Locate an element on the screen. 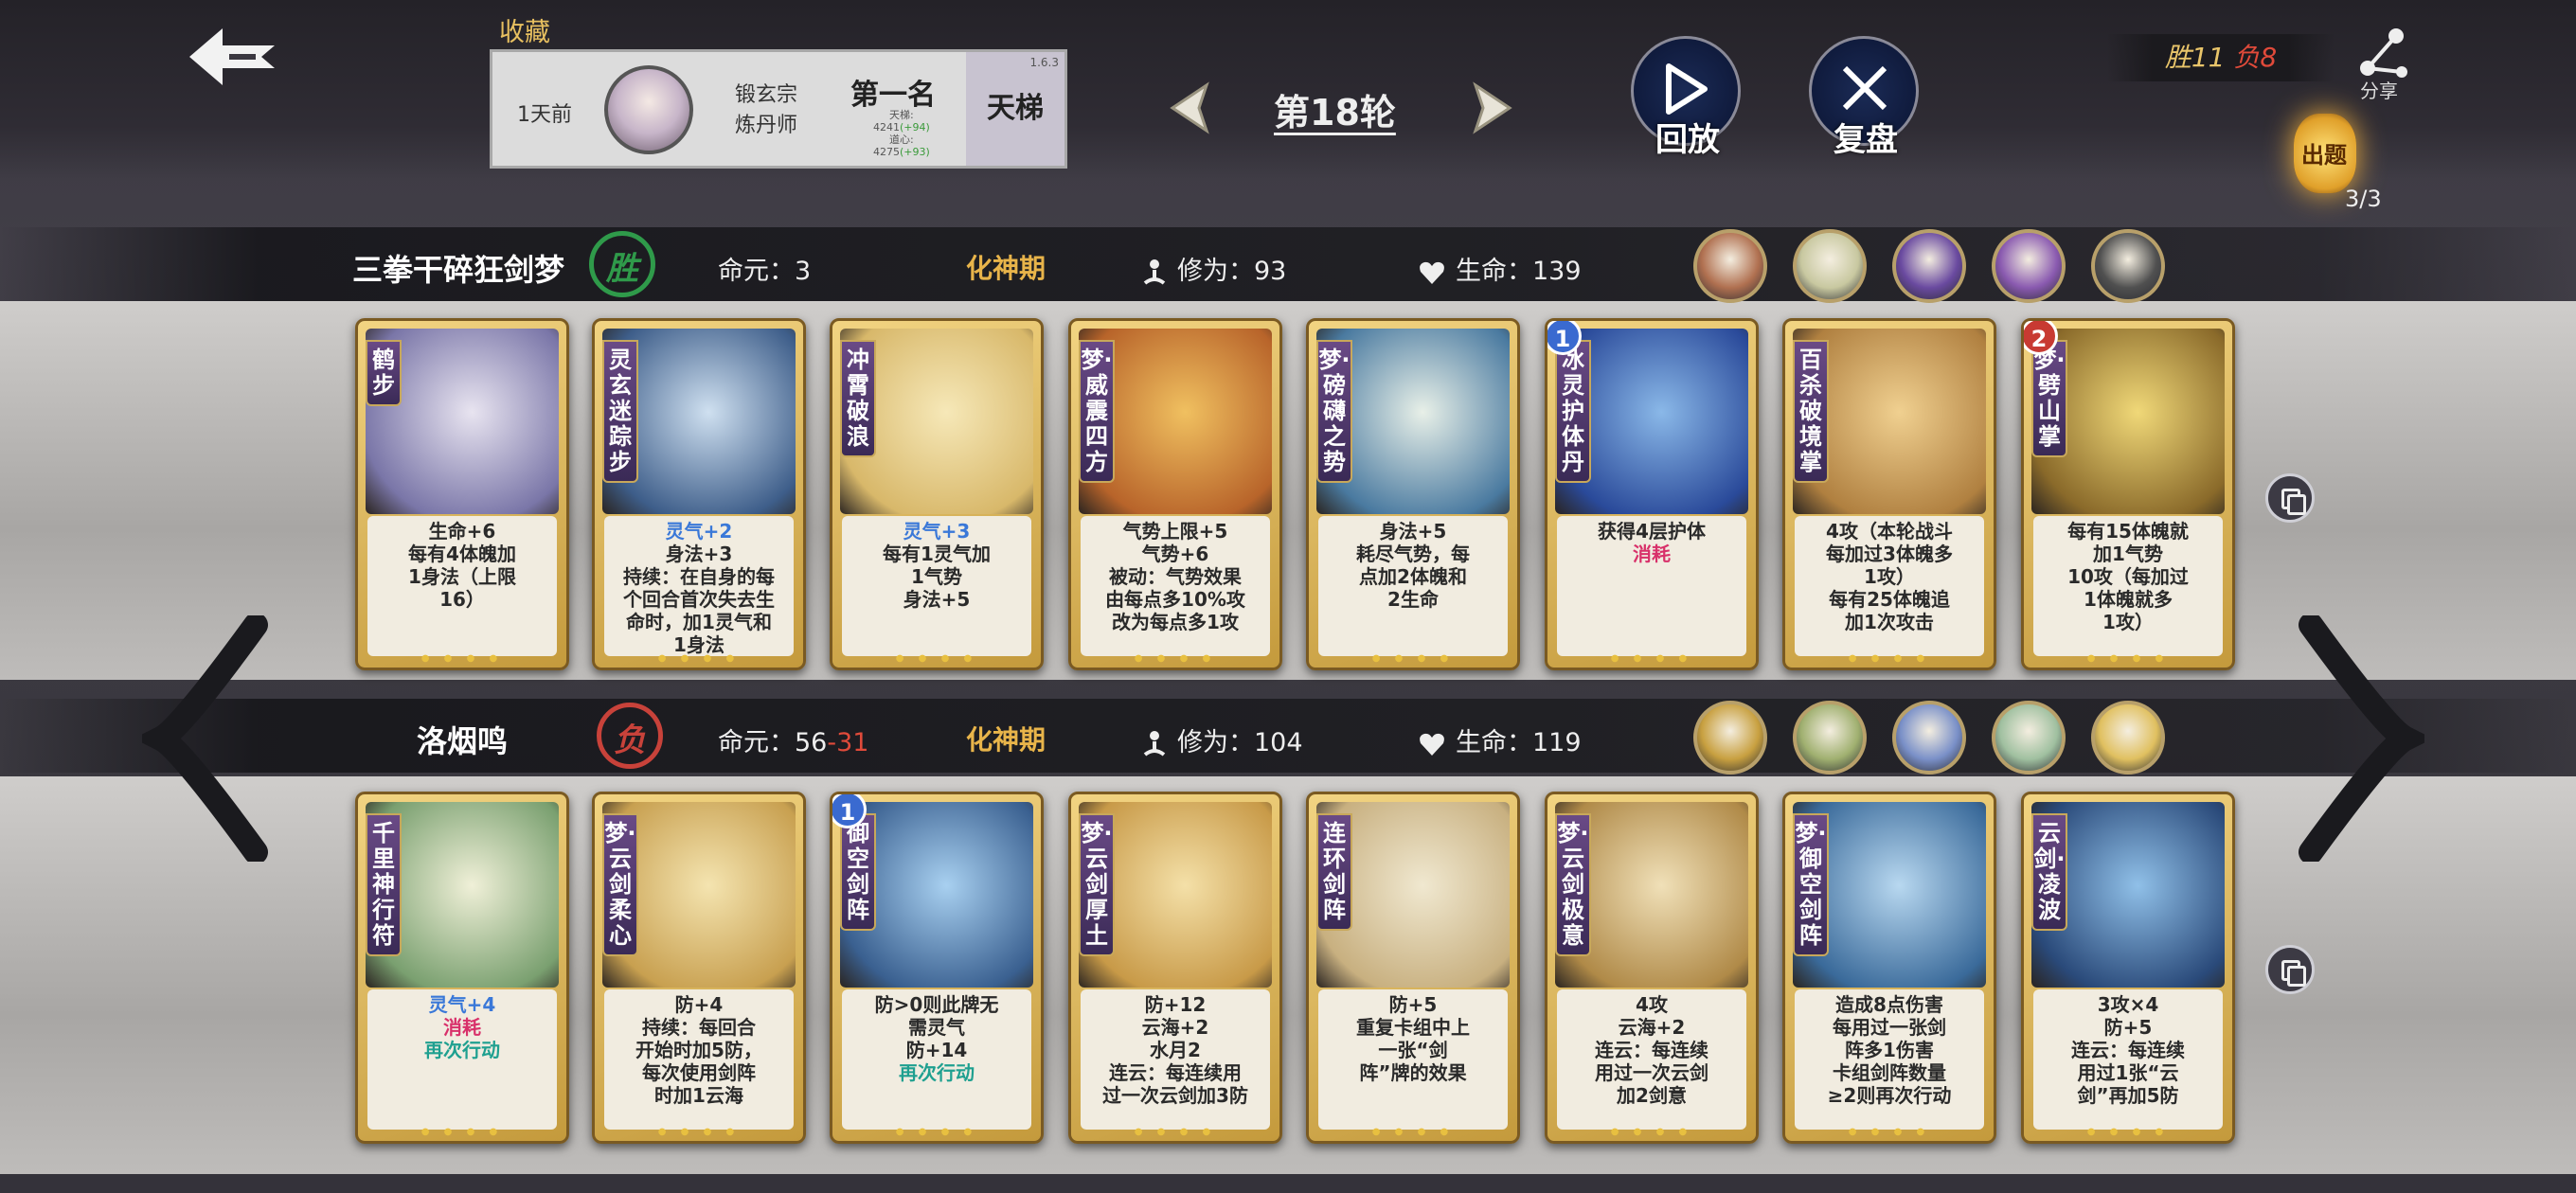 The image size is (2576, 1193). quiz-lantern-button: 出题 3/3 is located at coordinates (2333, 166).